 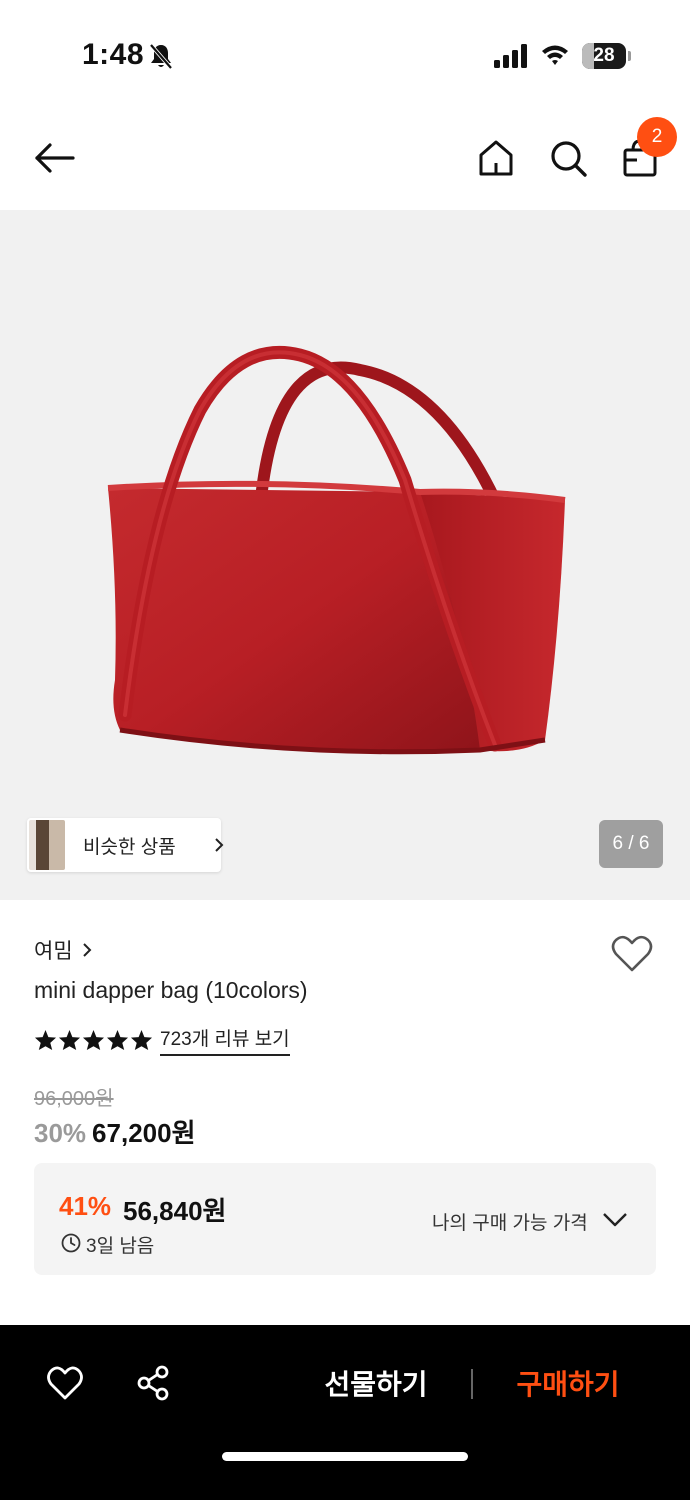 What do you see at coordinates (129, 847) in the screenshot?
I see `similar-products-label: 비슷한 상품` at bounding box center [129, 847].